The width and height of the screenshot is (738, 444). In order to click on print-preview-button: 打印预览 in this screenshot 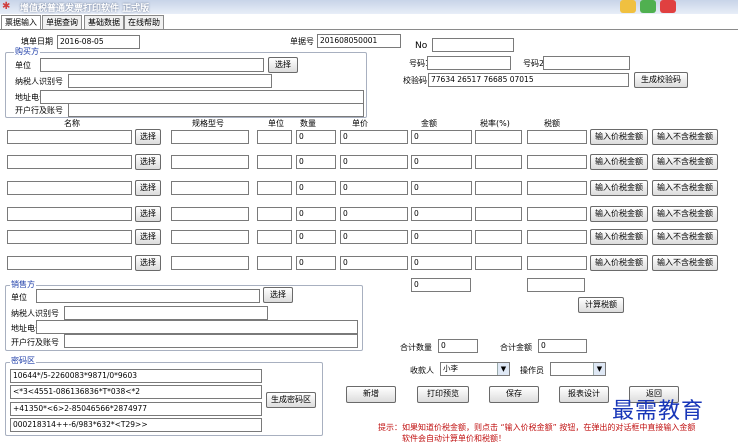, I will do `click(443, 394)`.